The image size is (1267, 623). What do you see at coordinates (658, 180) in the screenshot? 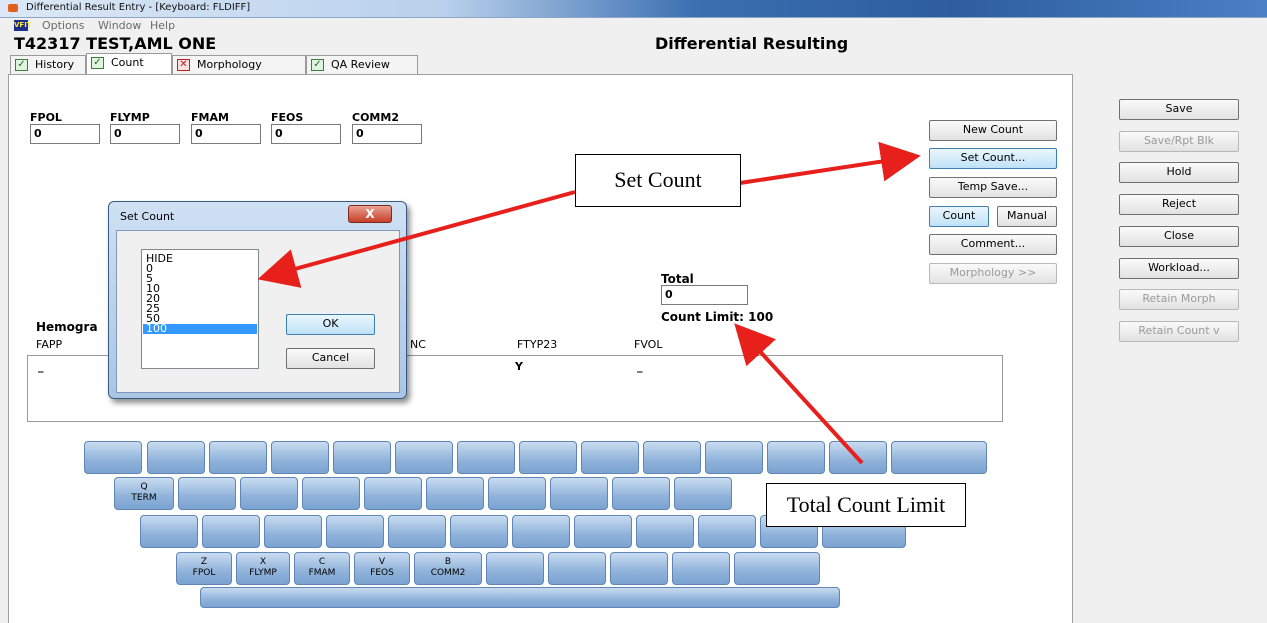
I see `set-count-callout: Set Count` at bounding box center [658, 180].